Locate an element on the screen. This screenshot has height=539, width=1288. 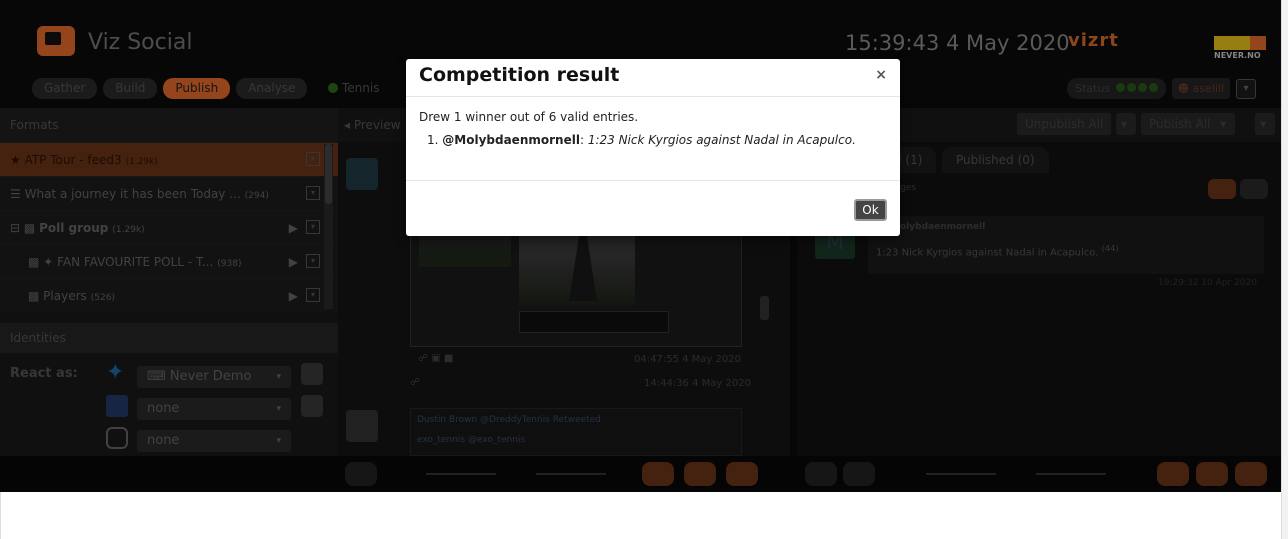
dialog-title: Competition result is located at coordinates (653, 78).